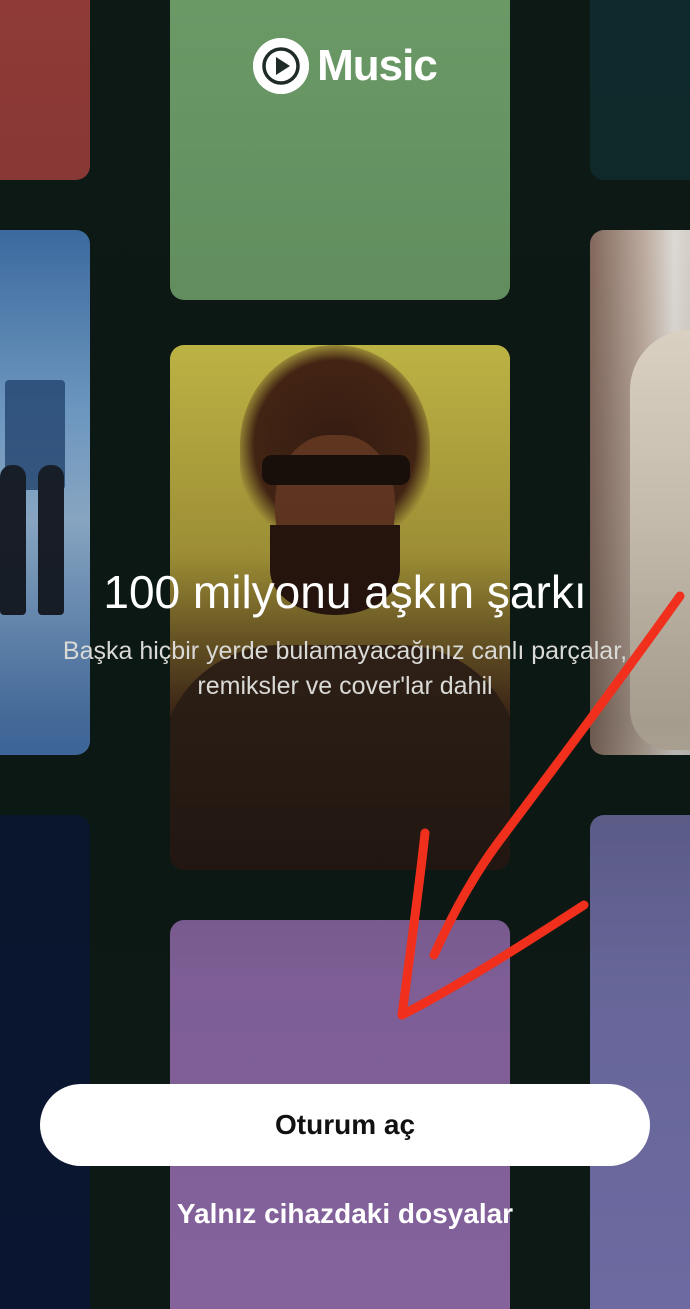  Describe the element at coordinates (640, 1062) in the screenshot. I see `album-tile-lavender` at that location.